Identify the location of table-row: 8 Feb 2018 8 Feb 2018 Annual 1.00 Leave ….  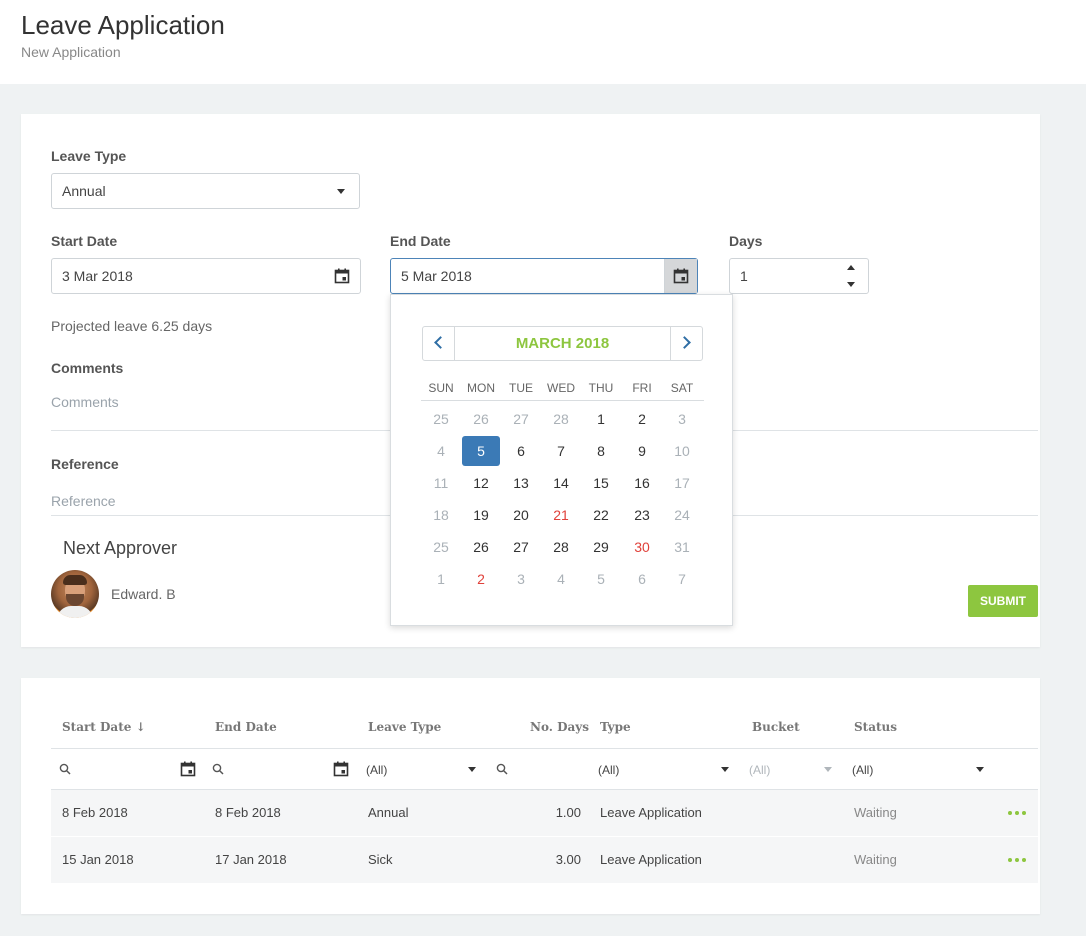
(544, 813).